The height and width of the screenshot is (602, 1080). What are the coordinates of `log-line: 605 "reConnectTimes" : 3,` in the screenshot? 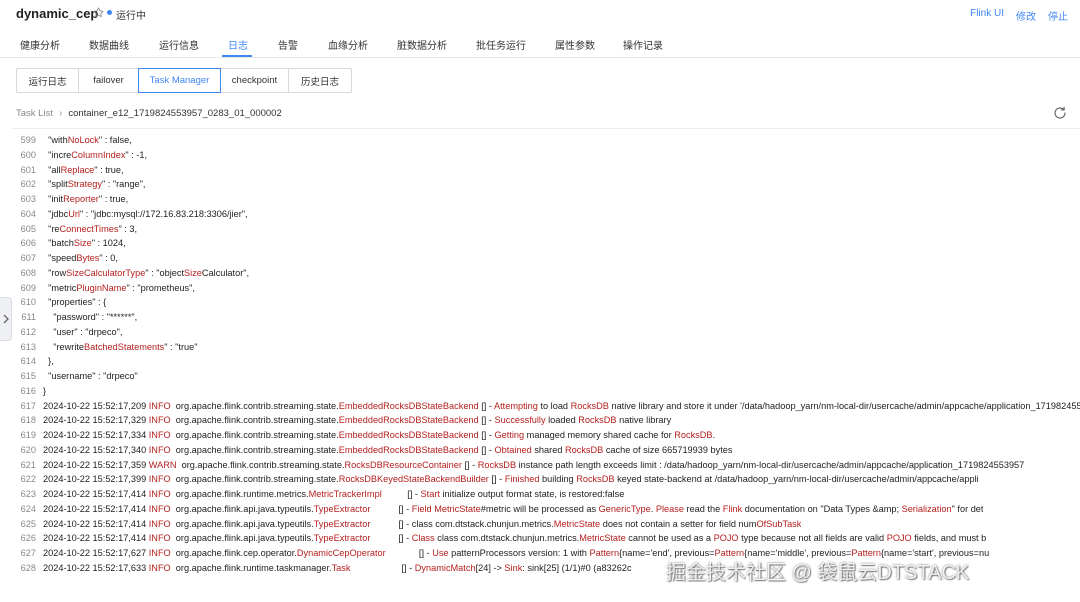 It's located at (546, 229).